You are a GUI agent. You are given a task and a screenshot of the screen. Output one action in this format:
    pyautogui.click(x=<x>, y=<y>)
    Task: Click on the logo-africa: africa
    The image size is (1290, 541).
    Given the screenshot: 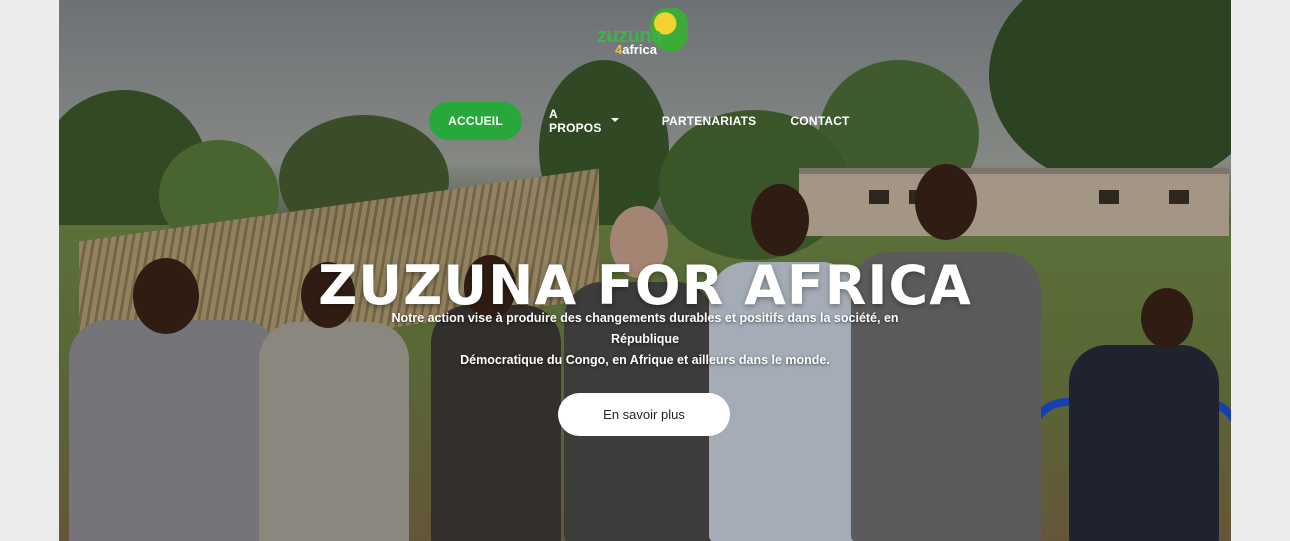 What is the action you would take?
    pyautogui.click(x=639, y=49)
    